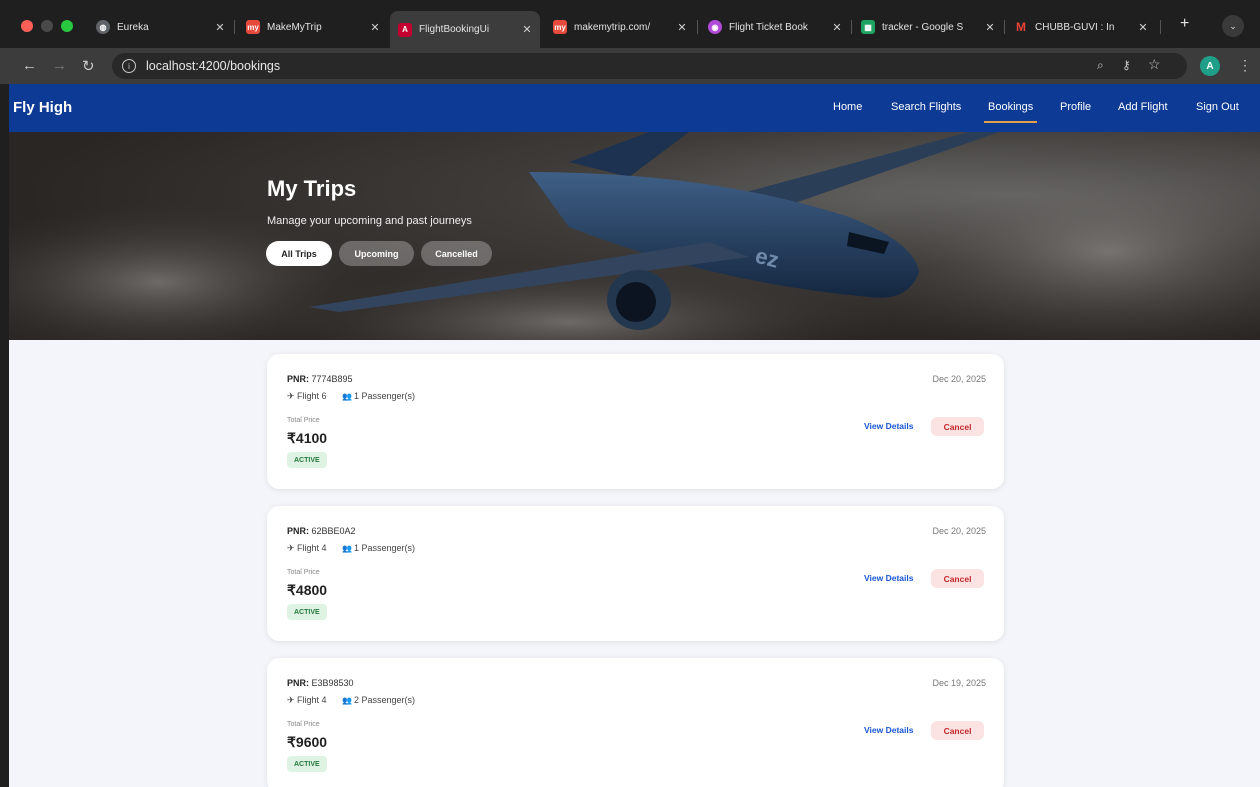  I want to click on browser-tab: M CHUBB-GUVI : In ✕, so click(1081, 27).